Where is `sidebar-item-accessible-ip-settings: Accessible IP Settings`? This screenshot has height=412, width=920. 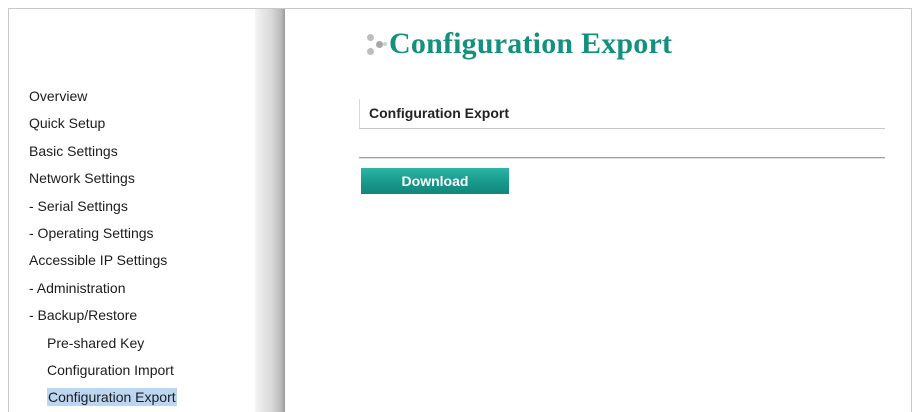
sidebar-item-accessible-ip-settings: Accessible IP Settings is located at coordinates (103, 264).